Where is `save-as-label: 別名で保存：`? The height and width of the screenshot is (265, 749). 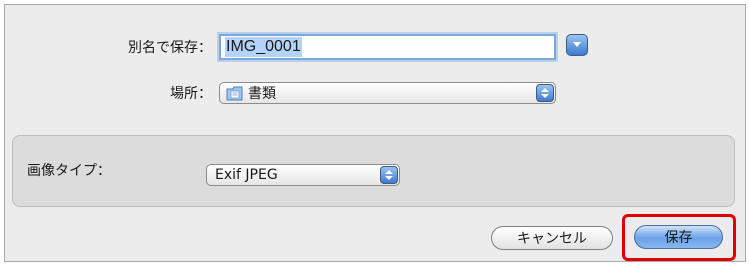 save-as-label: 別名で保存： is located at coordinates (170, 48).